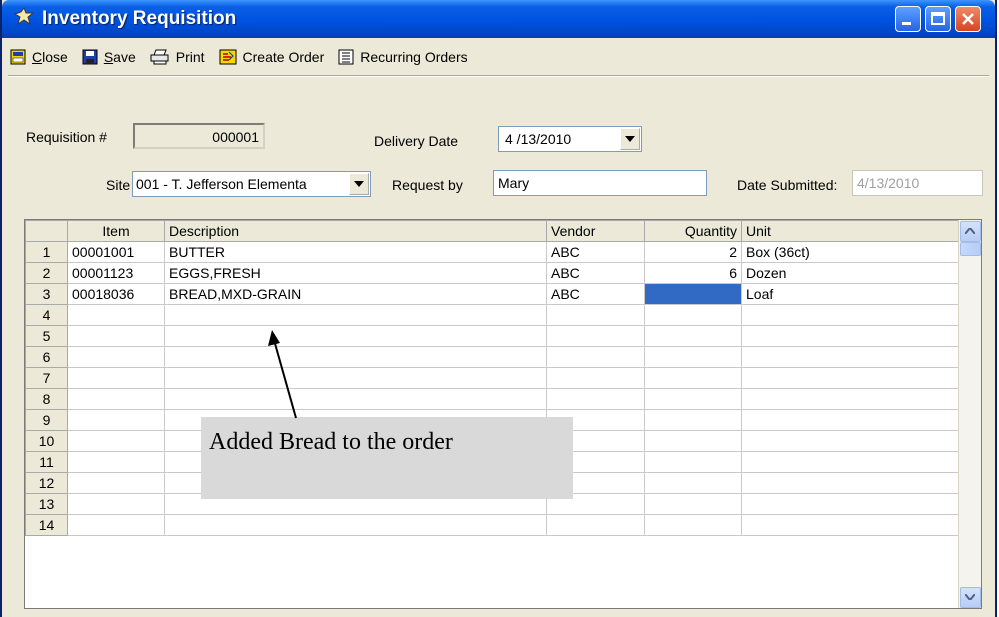 This screenshot has height=617, width=999. I want to click on delivery-date-picker: 4 /13/2010, so click(570, 139).